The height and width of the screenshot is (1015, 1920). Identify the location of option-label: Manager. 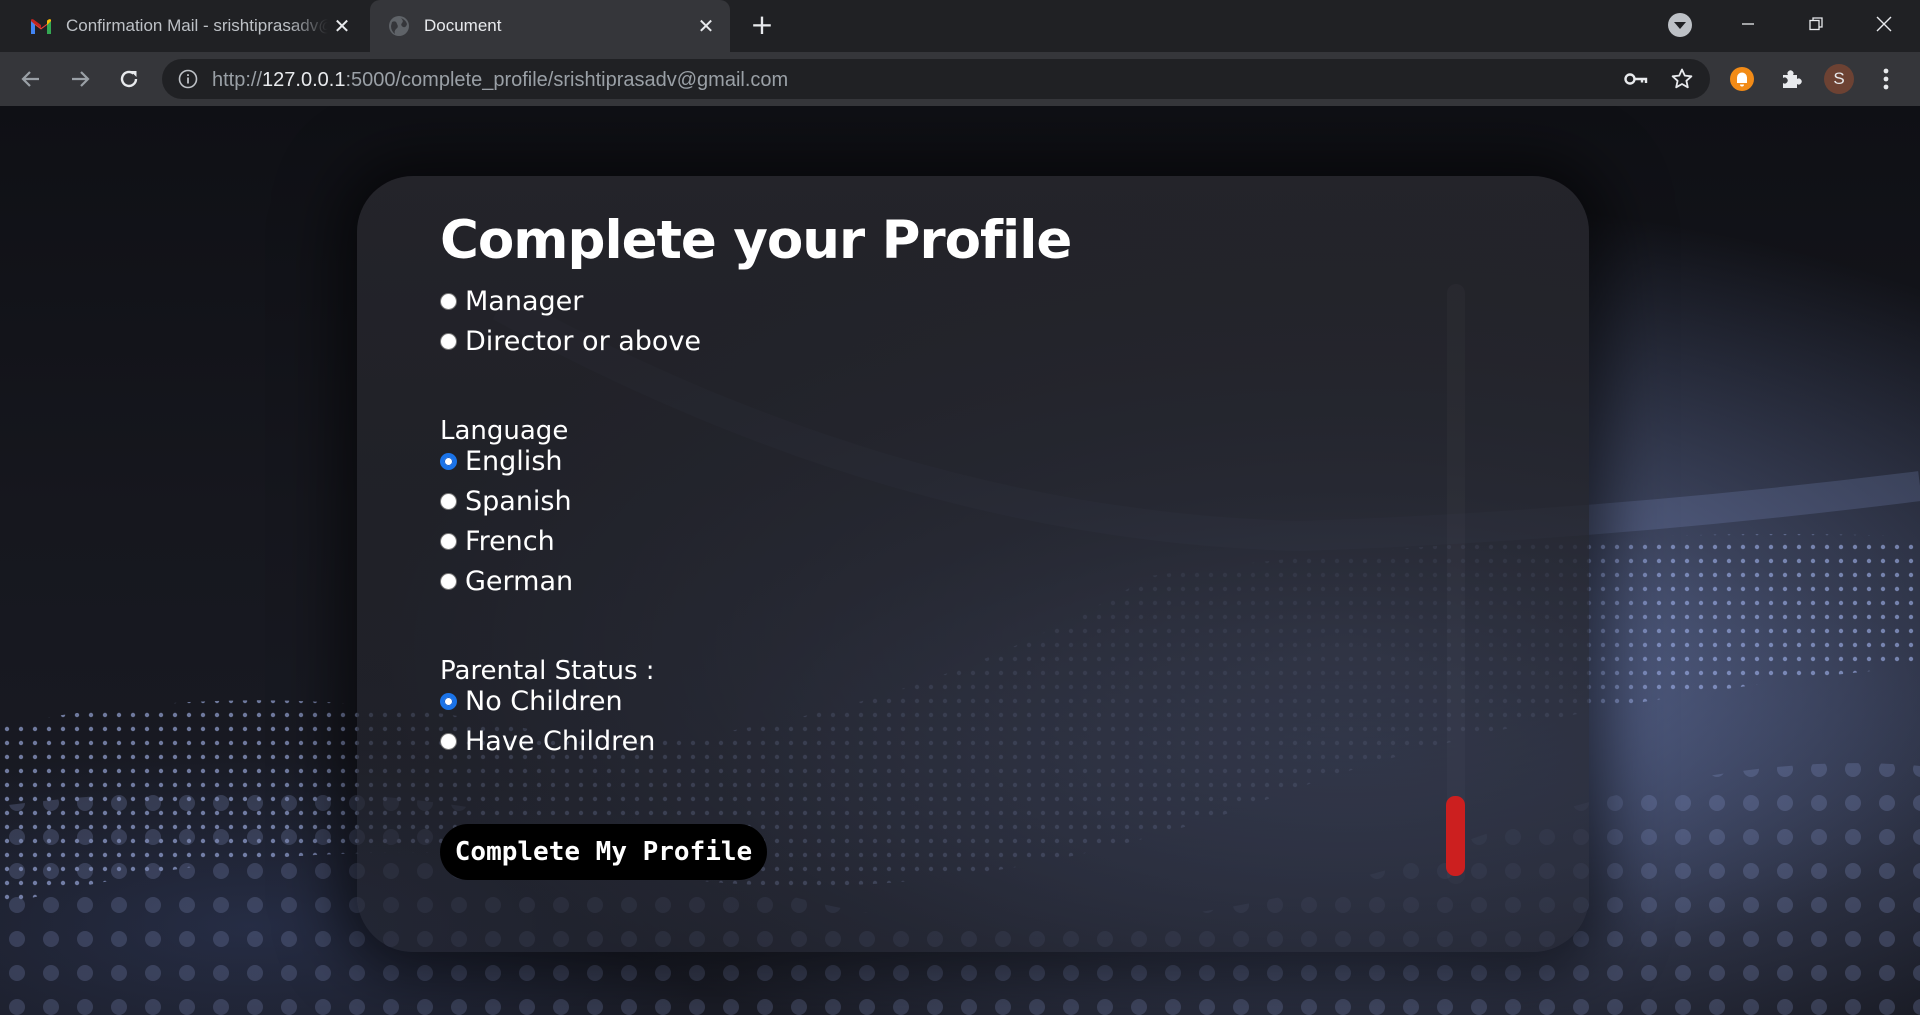
(524, 301).